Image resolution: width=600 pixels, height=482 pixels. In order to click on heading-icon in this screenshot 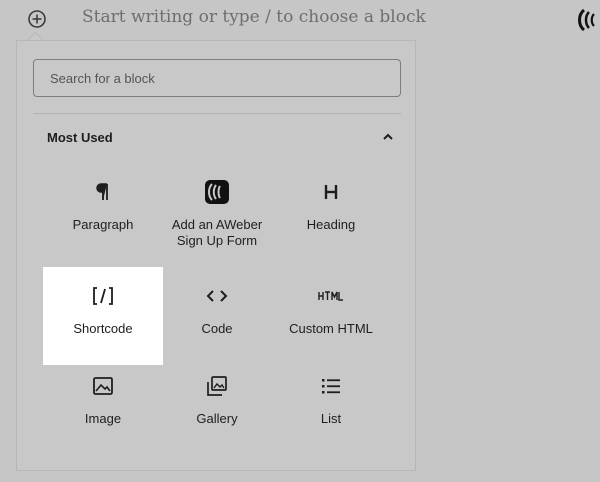, I will do `click(331, 192)`.